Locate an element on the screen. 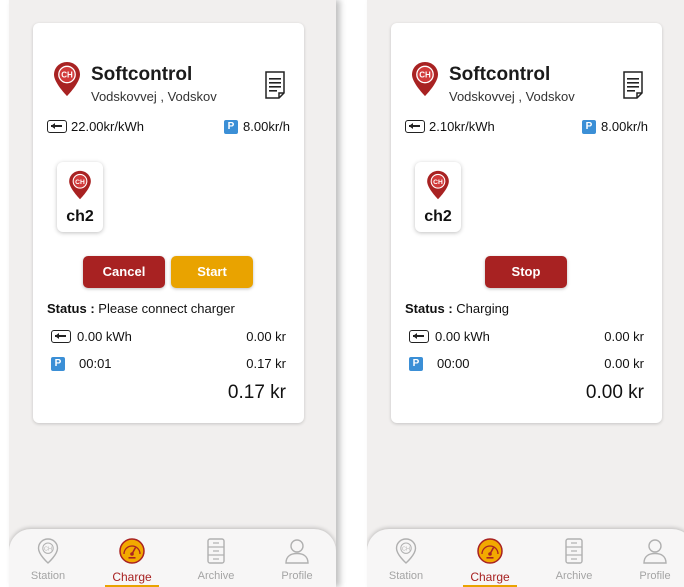  price-row: 2.10kr/kWh P 8.00kr/h is located at coordinates (526, 128).